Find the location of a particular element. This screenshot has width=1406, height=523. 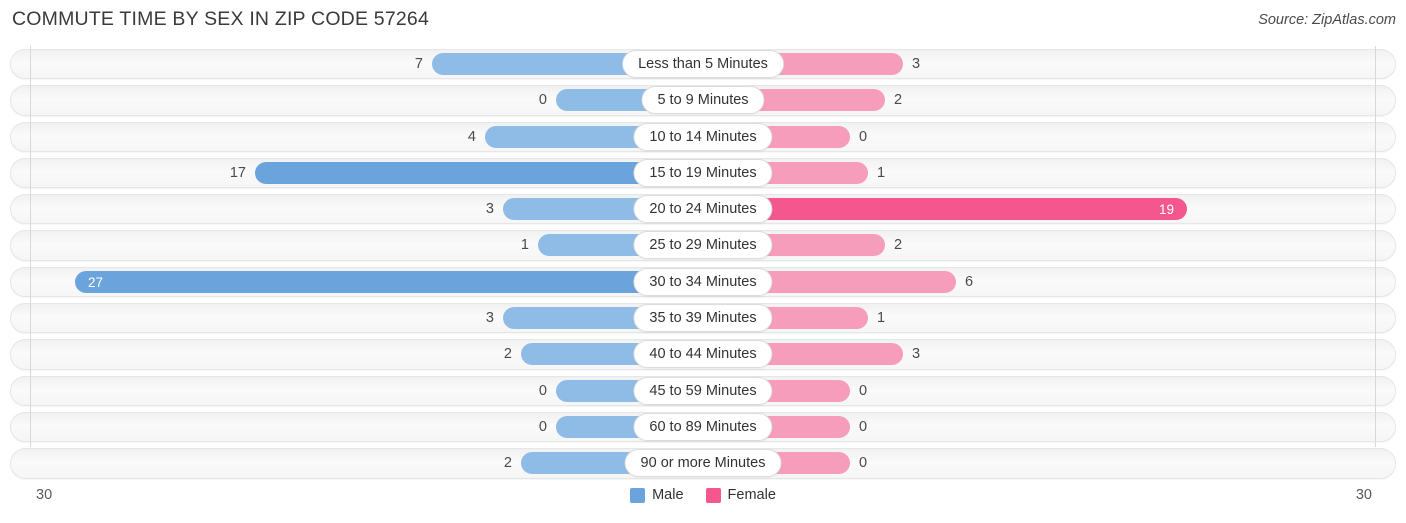

bar-value-female-inside: 19 is located at coordinates (1166, 210).